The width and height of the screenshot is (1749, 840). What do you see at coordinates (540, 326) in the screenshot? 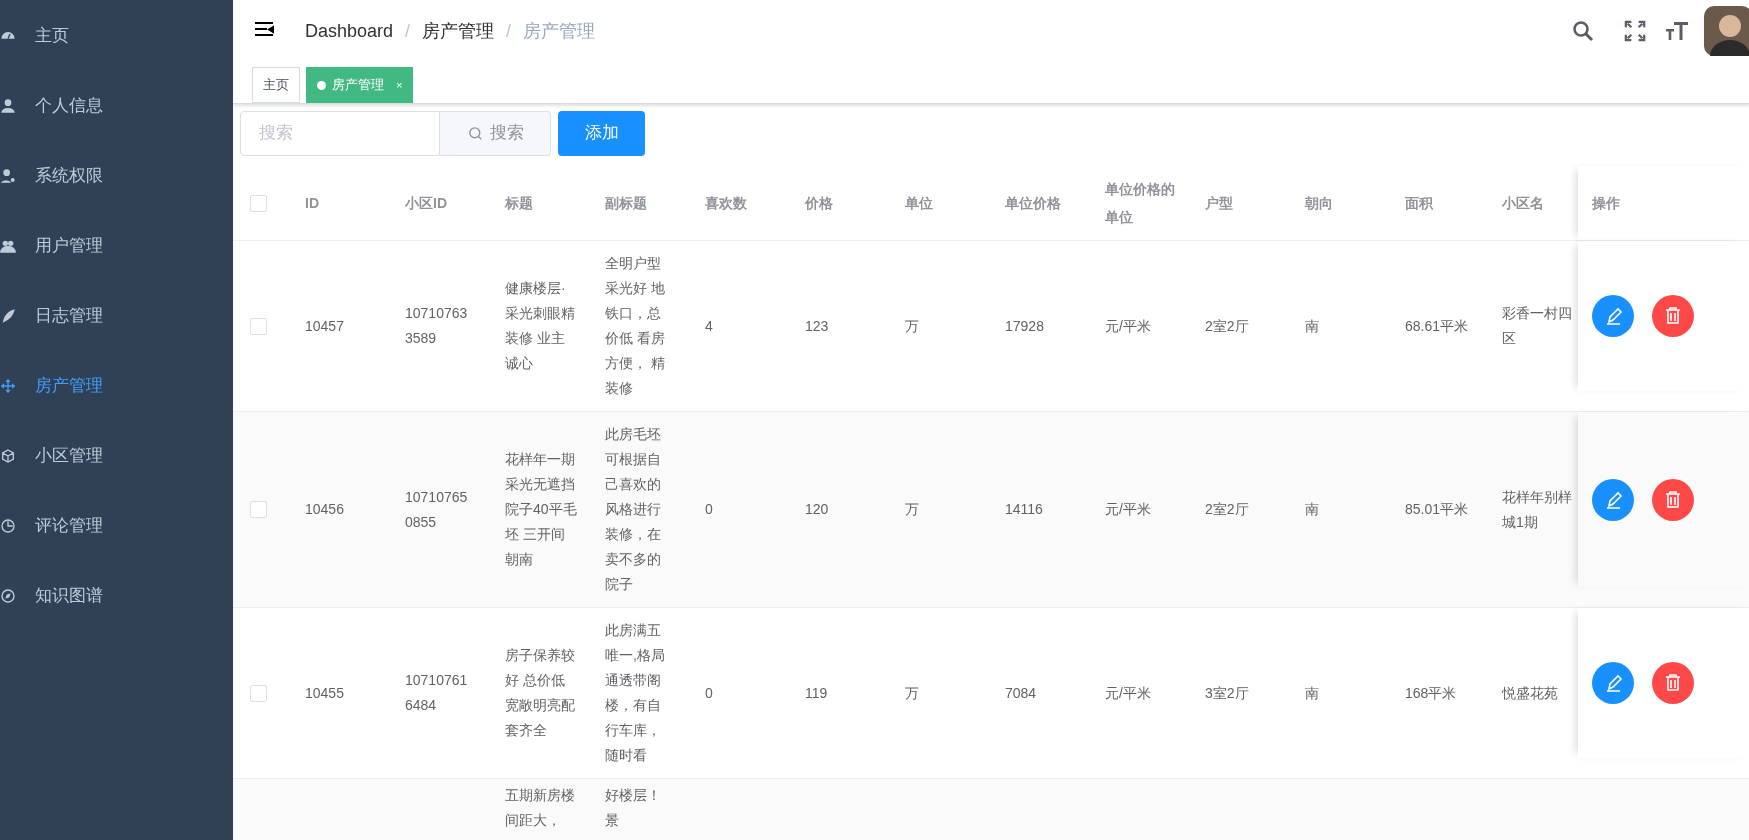
I see `table-cell-text: 健康楼层·采光刺眼精装修 业主诚心` at bounding box center [540, 326].